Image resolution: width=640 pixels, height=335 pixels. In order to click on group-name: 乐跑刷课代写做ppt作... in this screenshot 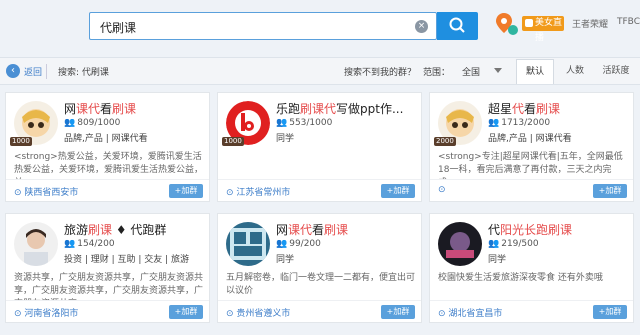, I will do `click(346, 108)`.